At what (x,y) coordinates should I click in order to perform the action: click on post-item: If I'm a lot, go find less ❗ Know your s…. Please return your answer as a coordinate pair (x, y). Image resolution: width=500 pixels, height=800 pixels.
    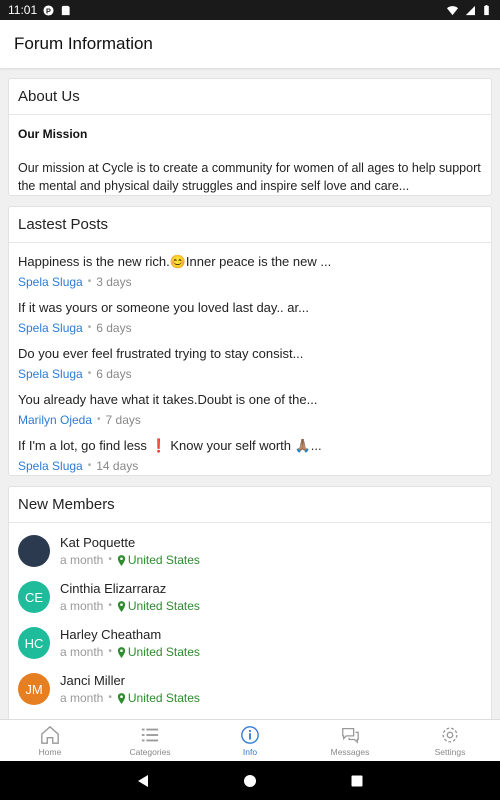
    Looking at the image, I should click on (250, 455).